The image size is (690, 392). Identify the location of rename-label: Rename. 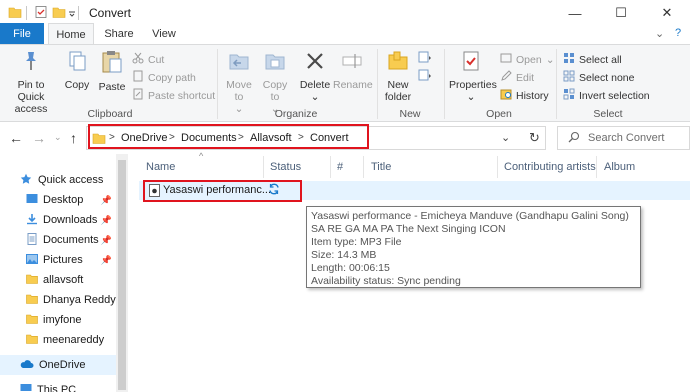
(353, 85).